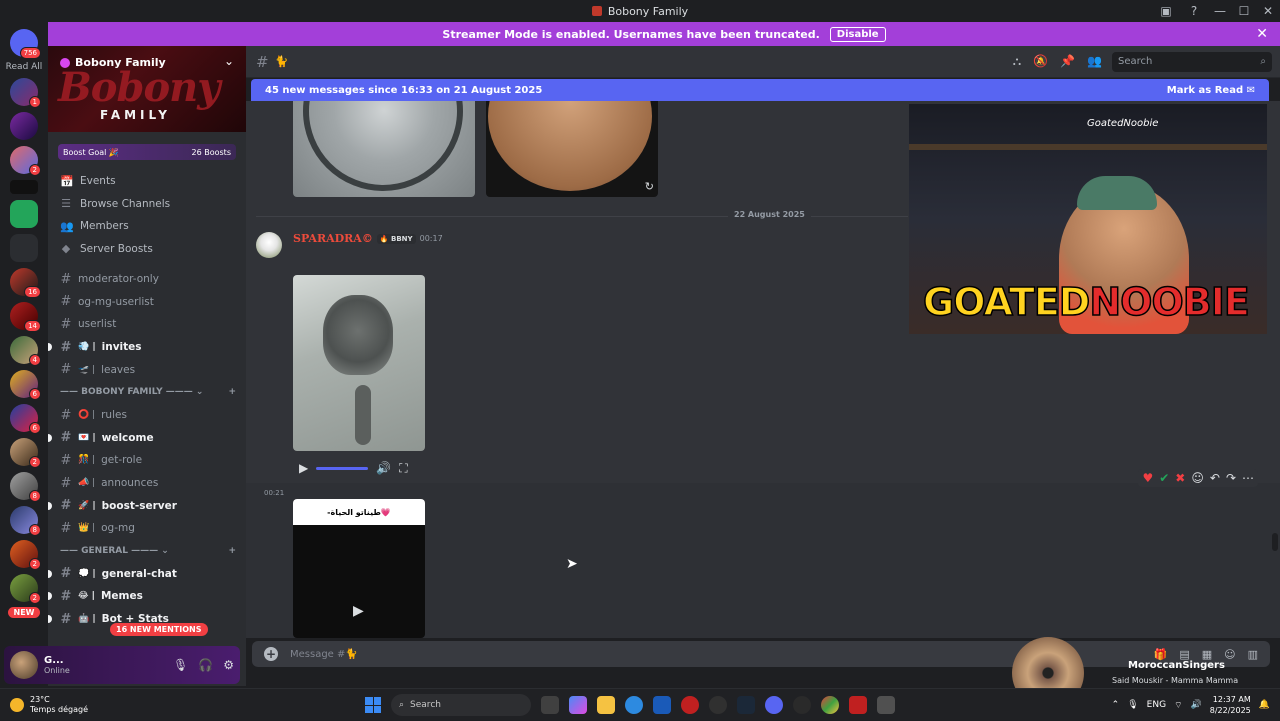  Describe the element at coordinates (147, 392) in the screenshot. I see `category-header: —— BOBONY FAMILY ——— ⌄ +` at that location.